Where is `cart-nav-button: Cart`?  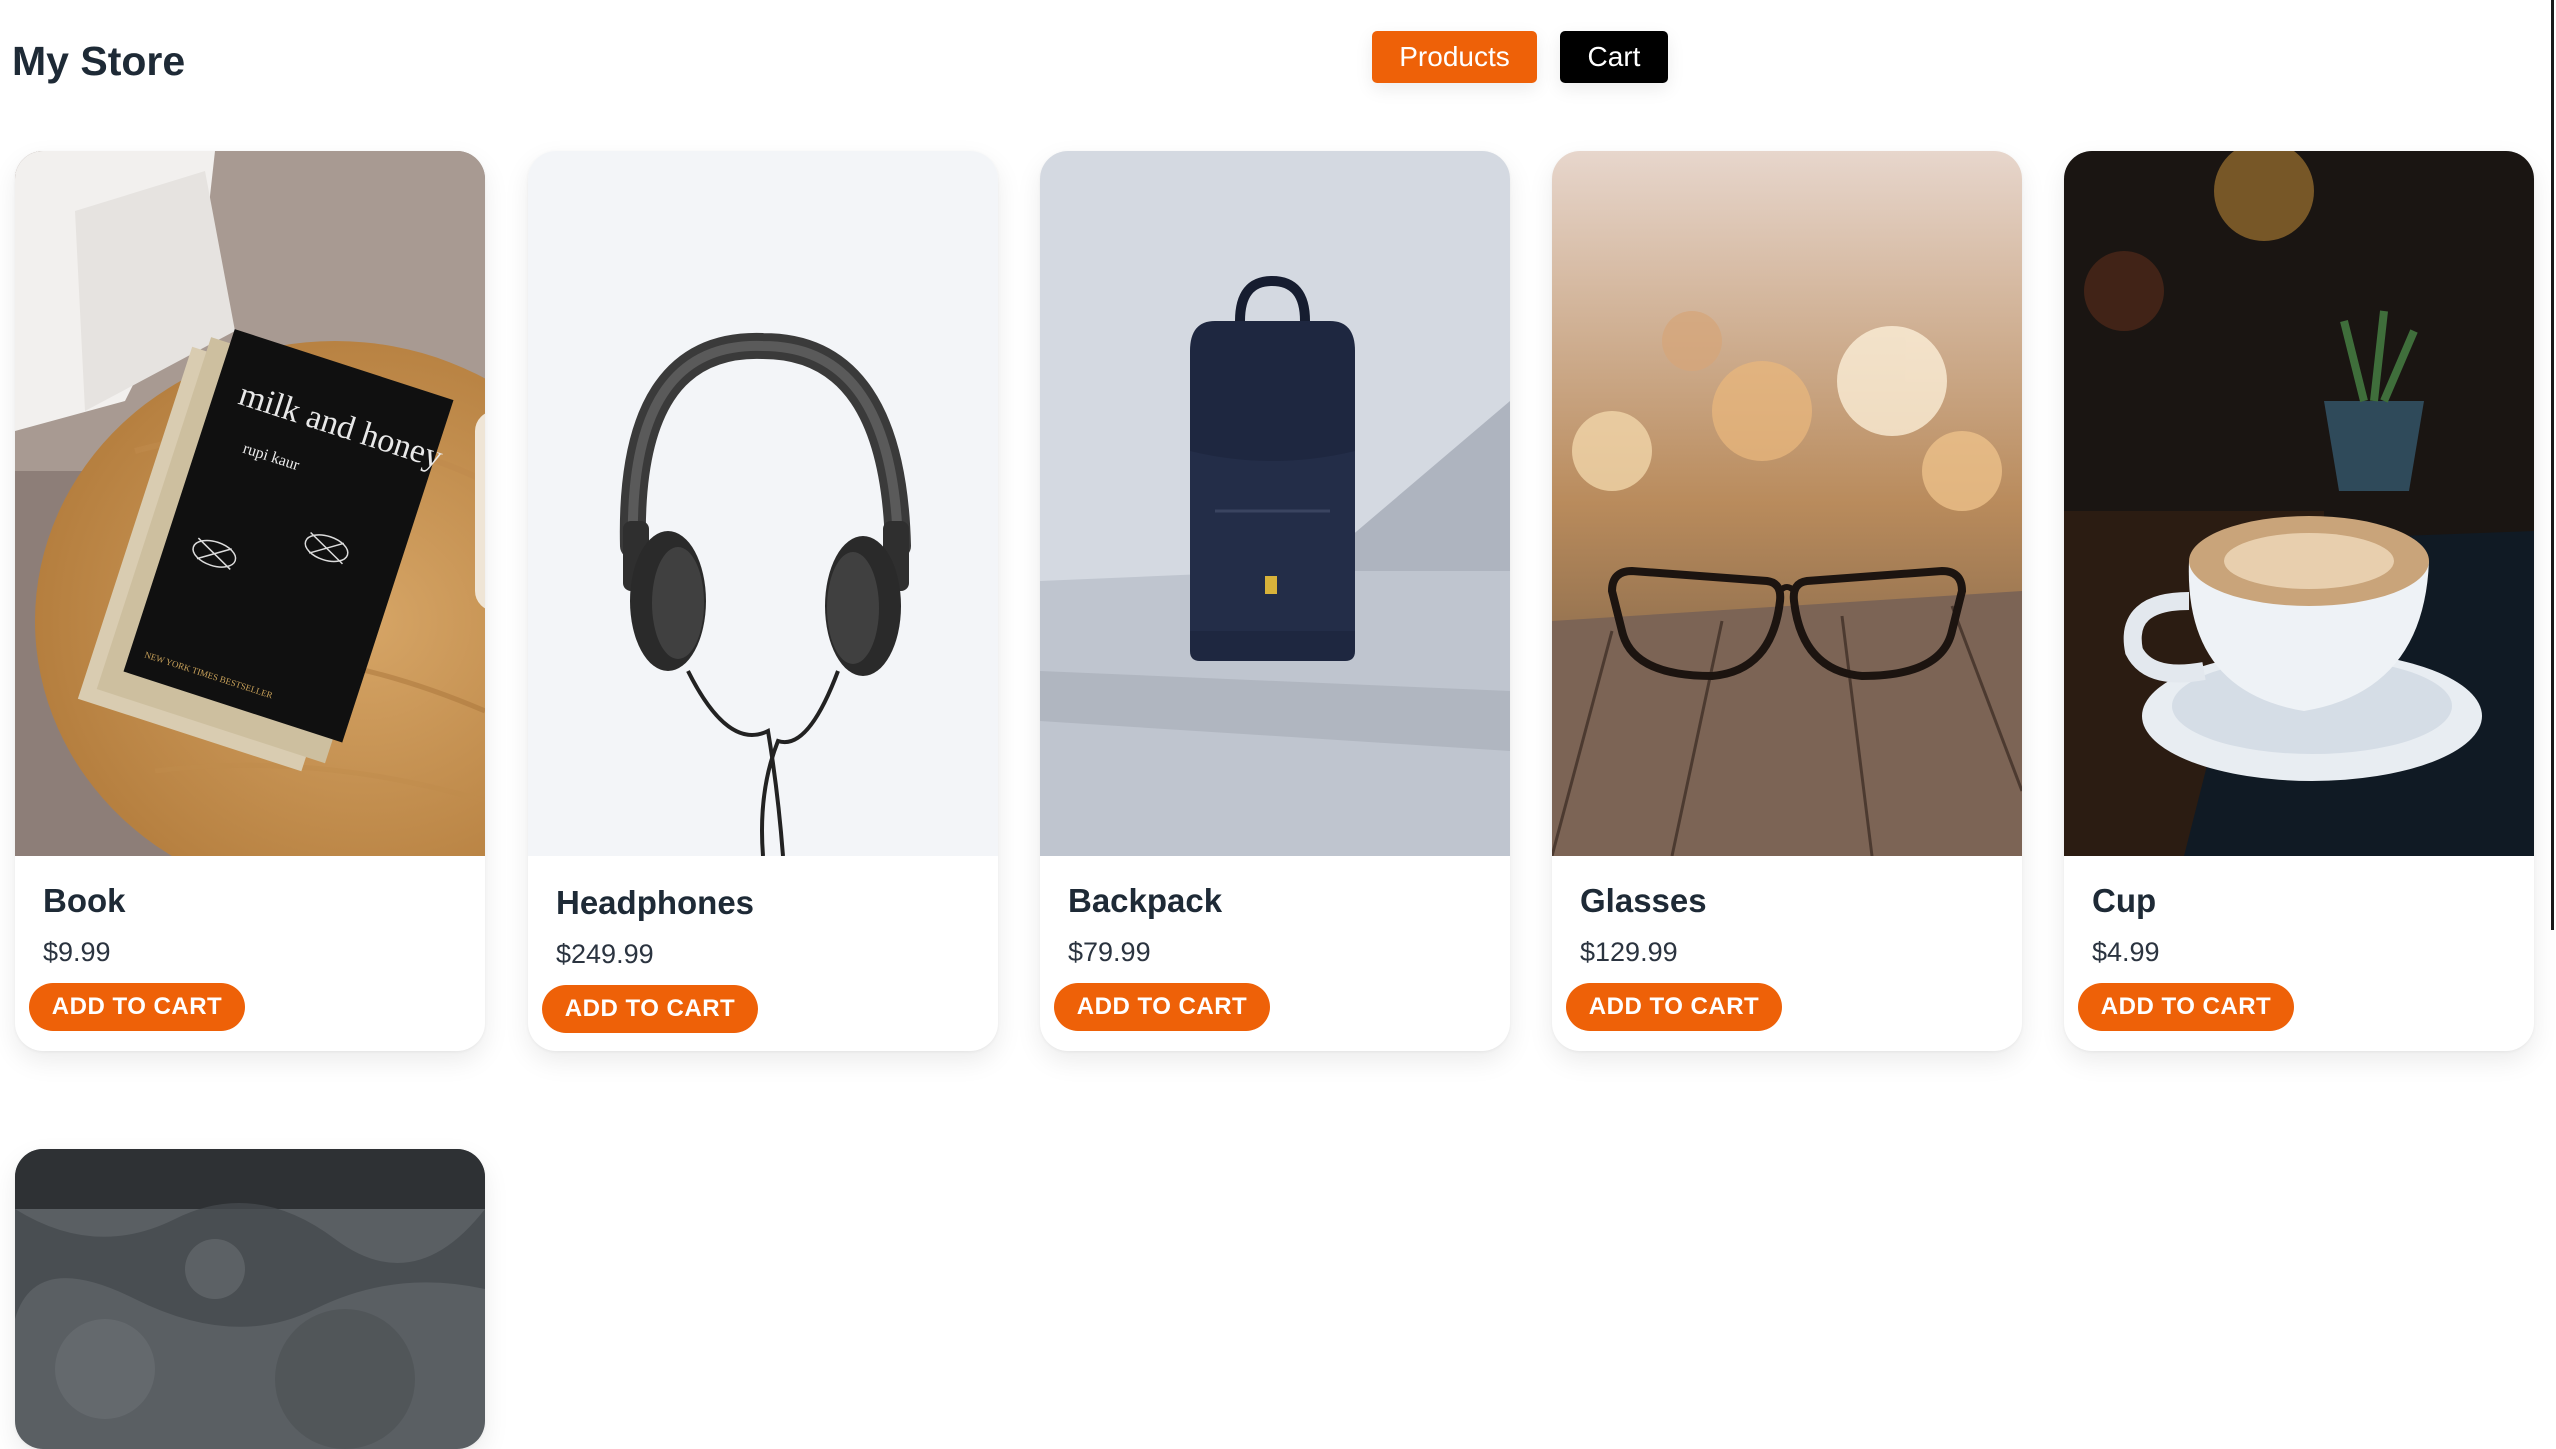 cart-nav-button: Cart is located at coordinates (1614, 57).